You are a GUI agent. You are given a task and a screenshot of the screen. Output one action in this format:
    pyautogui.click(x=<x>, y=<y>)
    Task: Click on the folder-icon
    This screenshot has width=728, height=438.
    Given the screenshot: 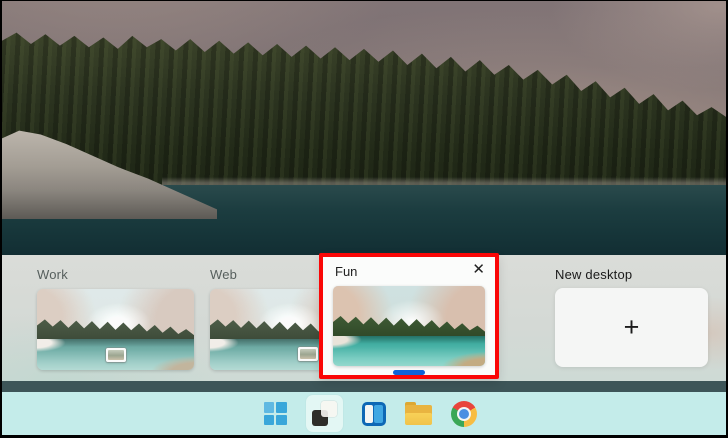 What is the action you would take?
    pyautogui.click(x=418, y=413)
    